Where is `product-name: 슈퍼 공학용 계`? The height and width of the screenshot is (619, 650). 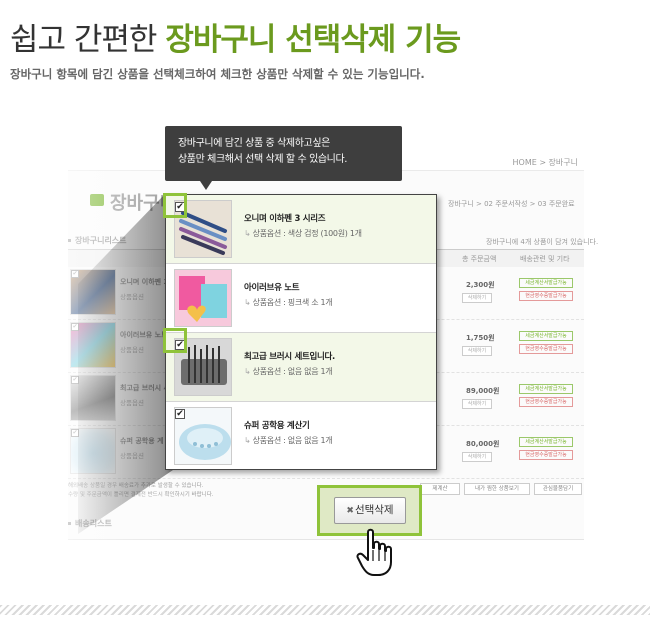
product-name: 슈퍼 공학용 계 is located at coordinates (142, 441).